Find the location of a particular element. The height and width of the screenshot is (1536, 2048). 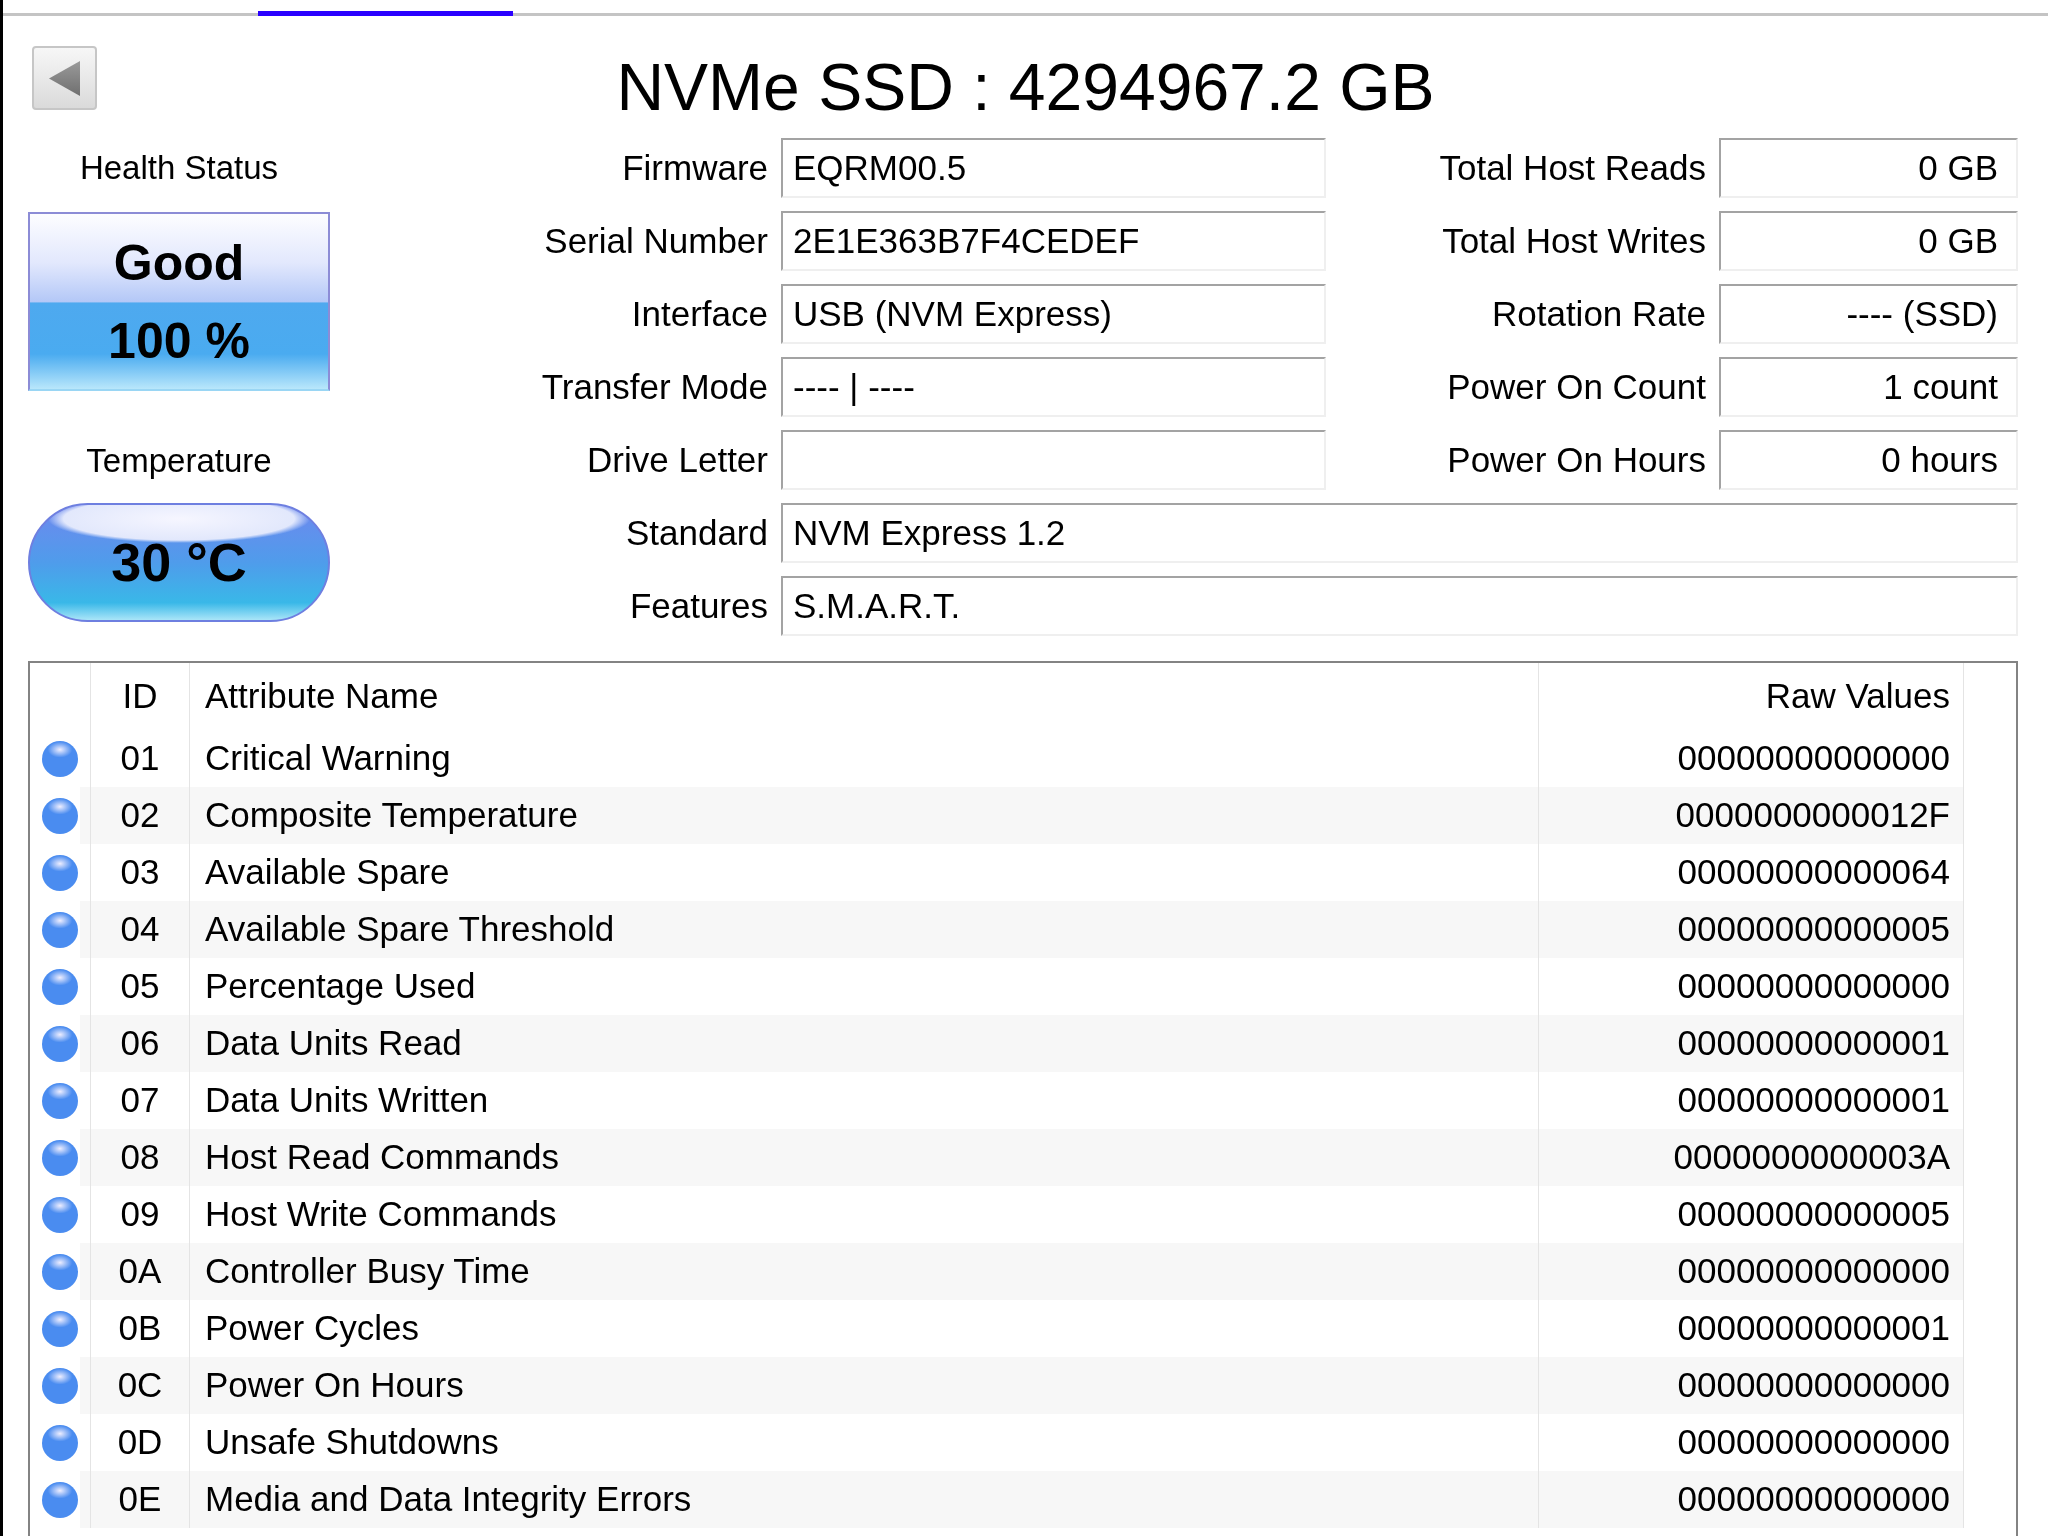

table-cell: 04 is located at coordinates (139, 929).